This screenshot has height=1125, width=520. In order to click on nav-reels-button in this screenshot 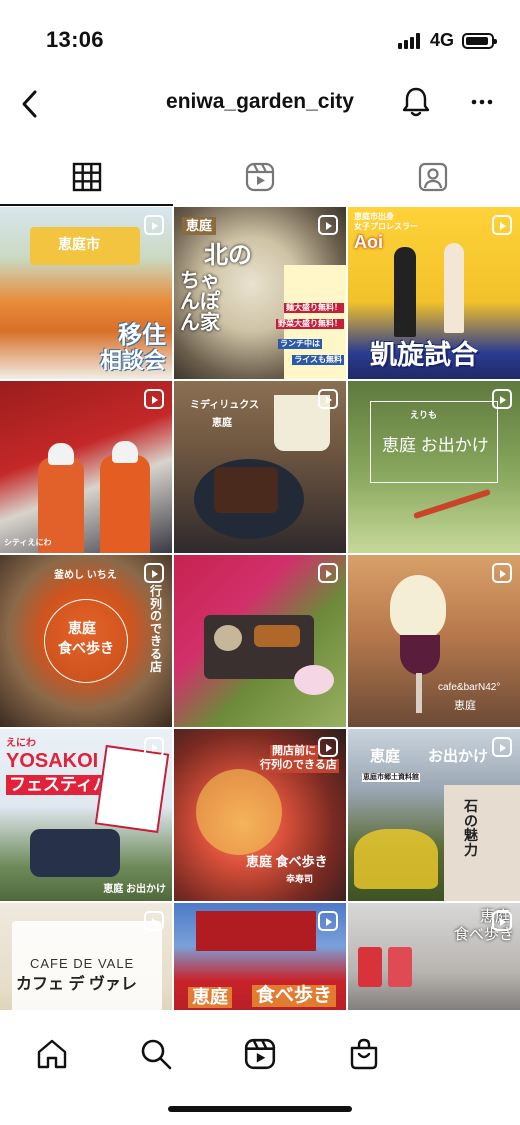, I will do `click(260, 1054)`.